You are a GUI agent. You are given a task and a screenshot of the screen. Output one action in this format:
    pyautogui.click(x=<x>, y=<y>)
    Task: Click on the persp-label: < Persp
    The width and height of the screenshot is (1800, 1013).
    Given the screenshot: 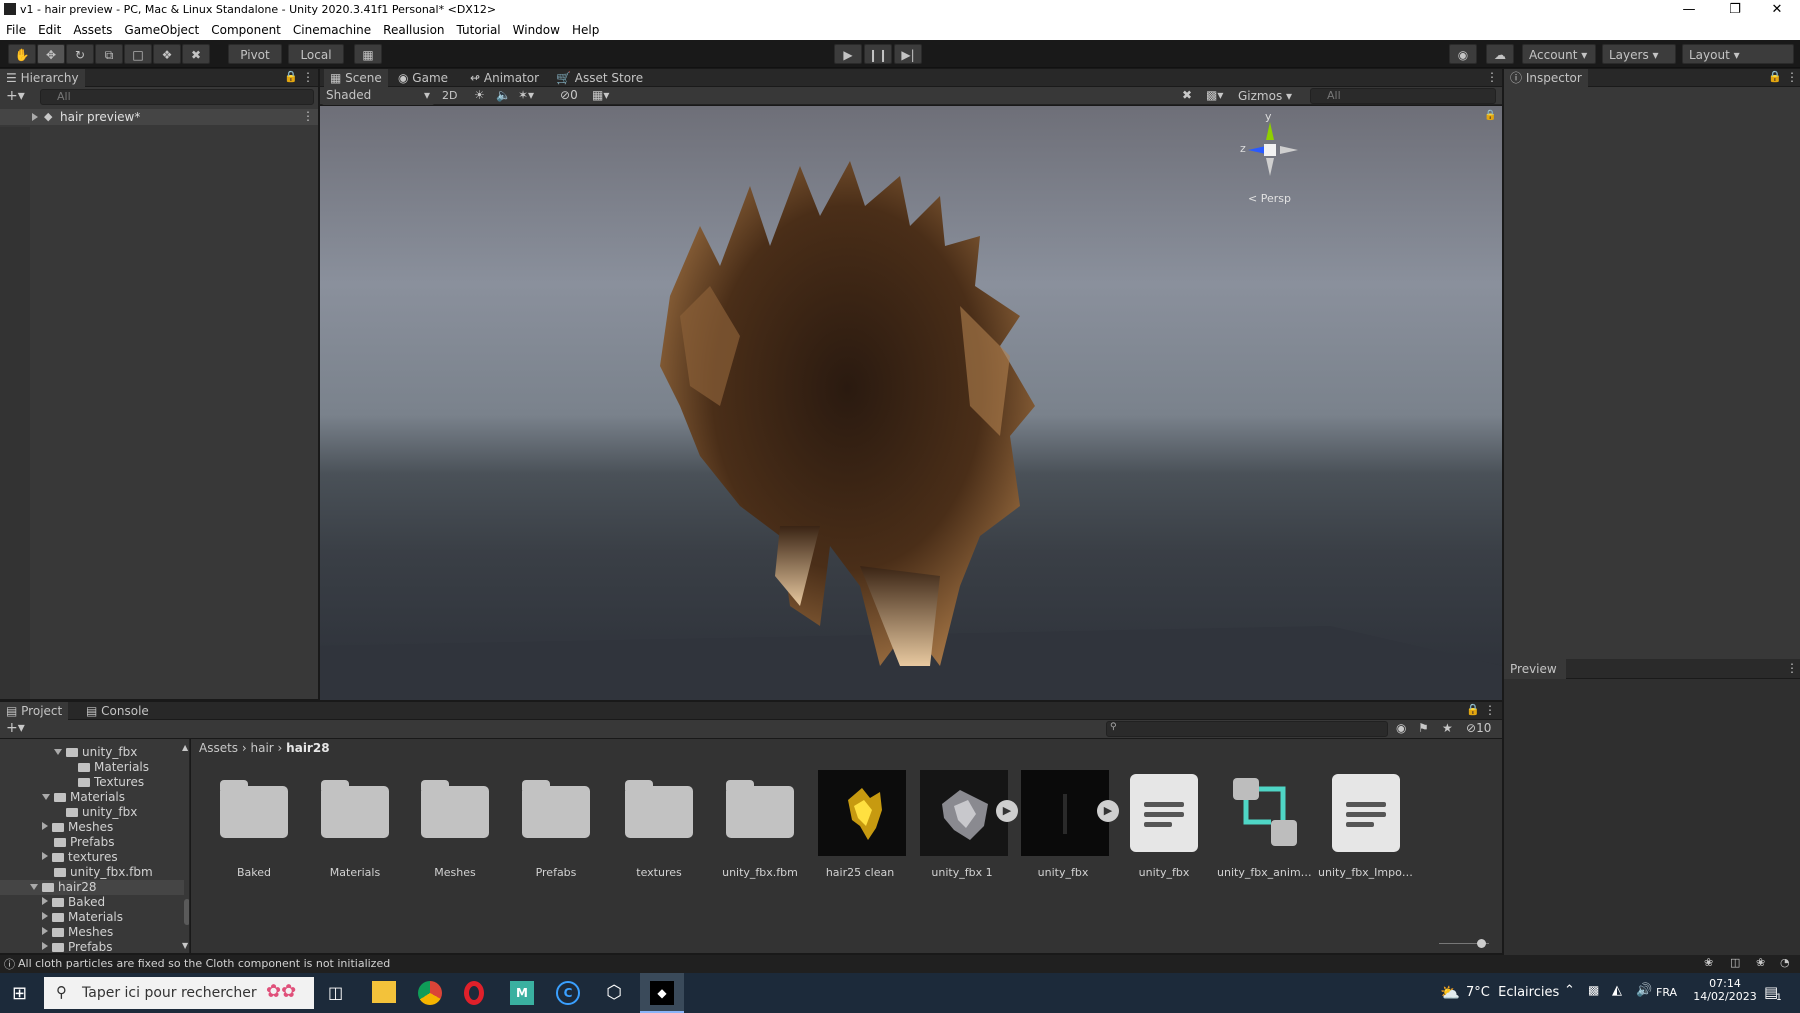 What is the action you would take?
    pyautogui.click(x=1269, y=198)
    